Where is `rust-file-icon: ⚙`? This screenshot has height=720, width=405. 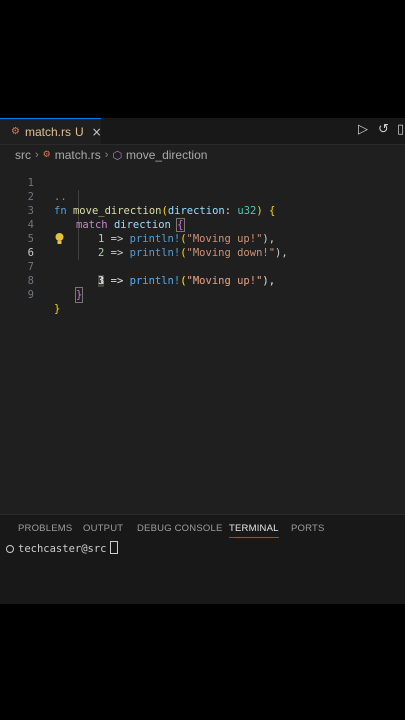 rust-file-icon: ⚙ is located at coordinates (46, 155).